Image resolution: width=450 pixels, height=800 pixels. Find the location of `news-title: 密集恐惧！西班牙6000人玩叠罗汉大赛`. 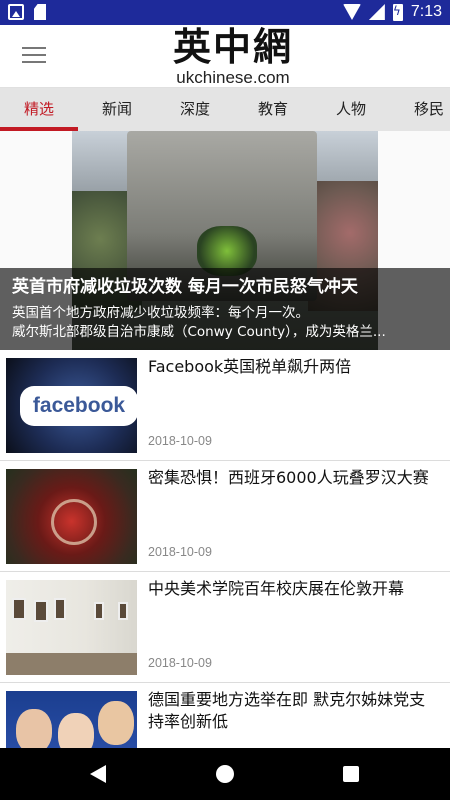

news-title: 密集恐惧！西班牙6000人玩叠罗汉大赛 is located at coordinates (288, 477).